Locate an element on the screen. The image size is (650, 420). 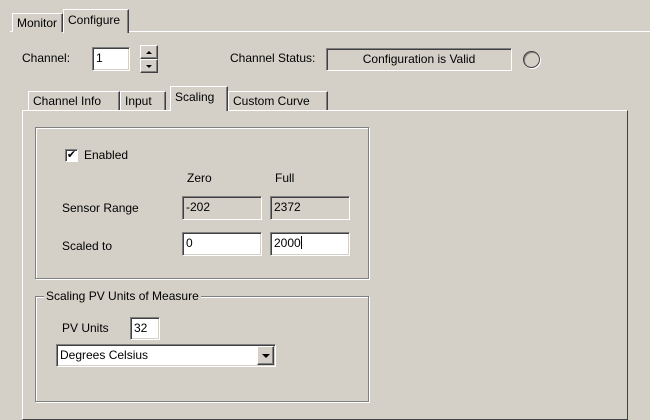
channel-status-field: Configuration is Valid is located at coordinates (419, 59).